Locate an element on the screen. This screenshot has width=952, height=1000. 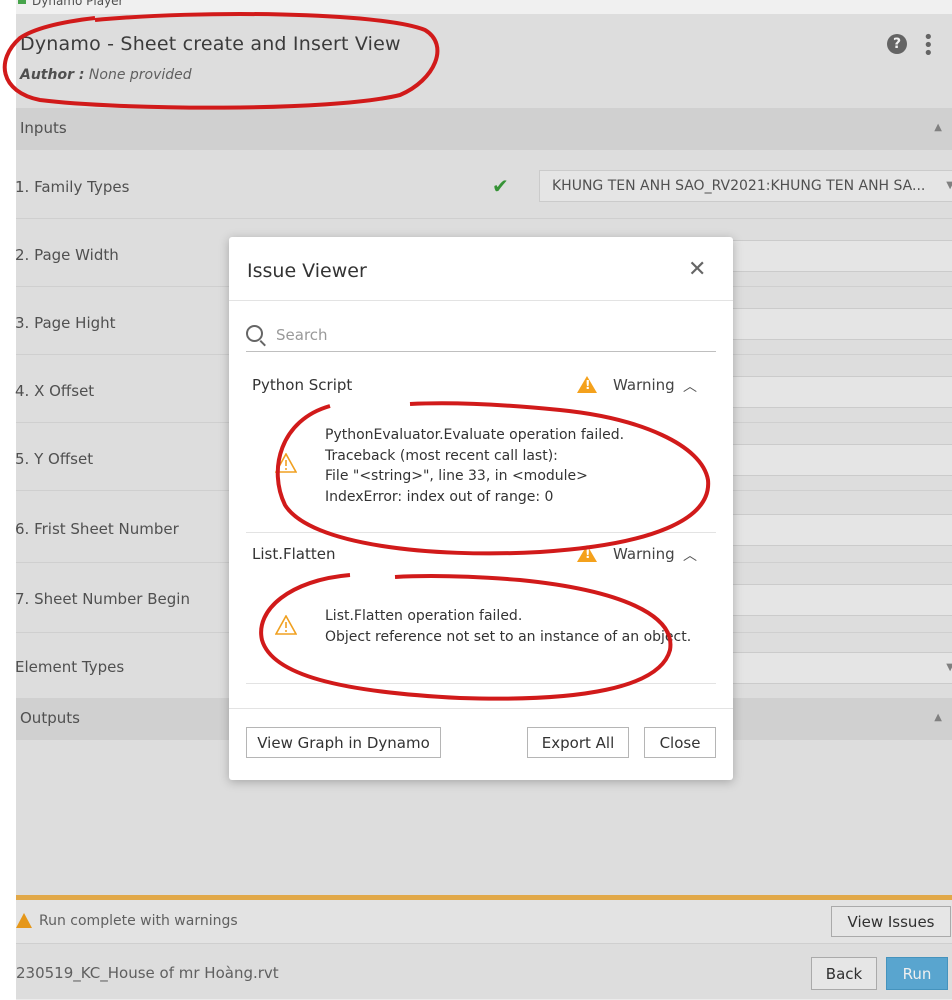
export-all-button: Export All is located at coordinates (578, 742).